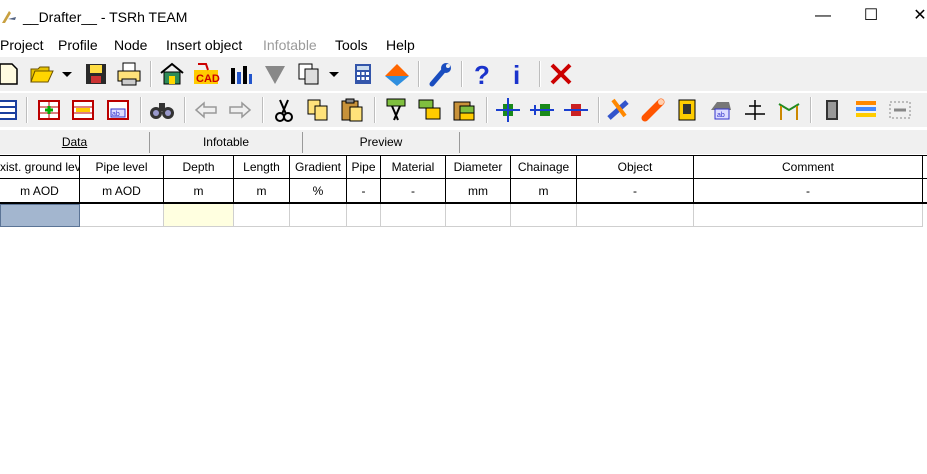 The image size is (927, 474). What do you see at coordinates (544, 167) in the screenshot?
I see `column-header-chainage: Chainage` at bounding box center [544, 167].